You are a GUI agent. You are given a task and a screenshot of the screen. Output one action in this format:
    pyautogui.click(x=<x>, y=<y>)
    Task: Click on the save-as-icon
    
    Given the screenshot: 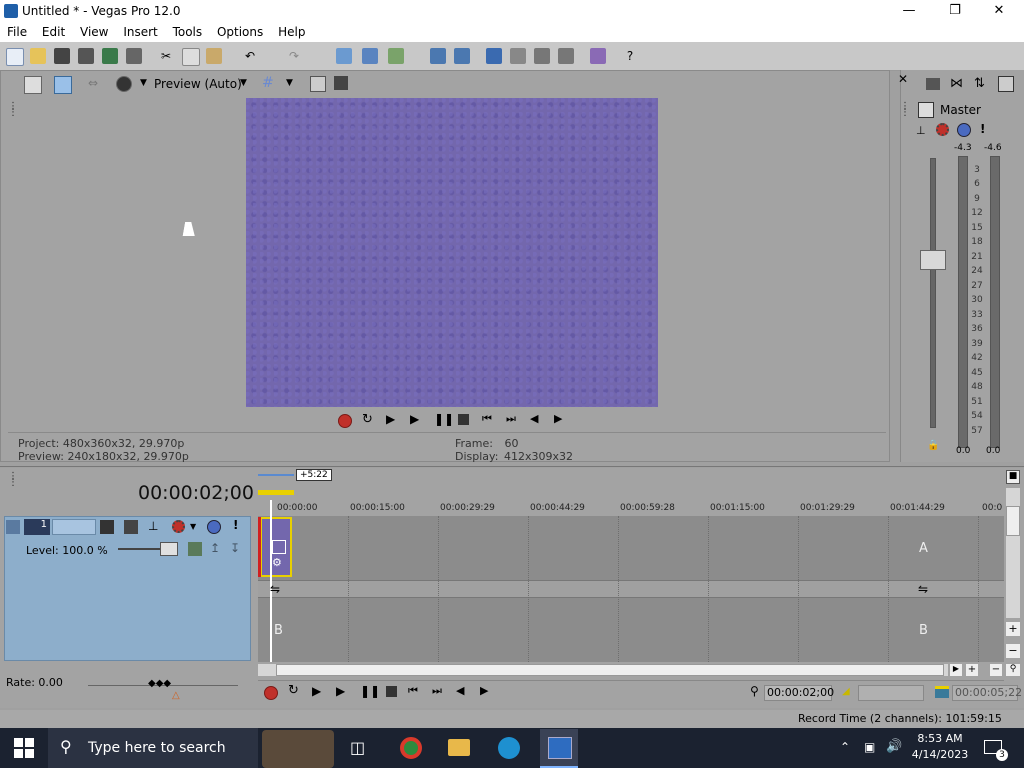 What is the action you would take?
    pyautogui.click(x=86, y=56)
    